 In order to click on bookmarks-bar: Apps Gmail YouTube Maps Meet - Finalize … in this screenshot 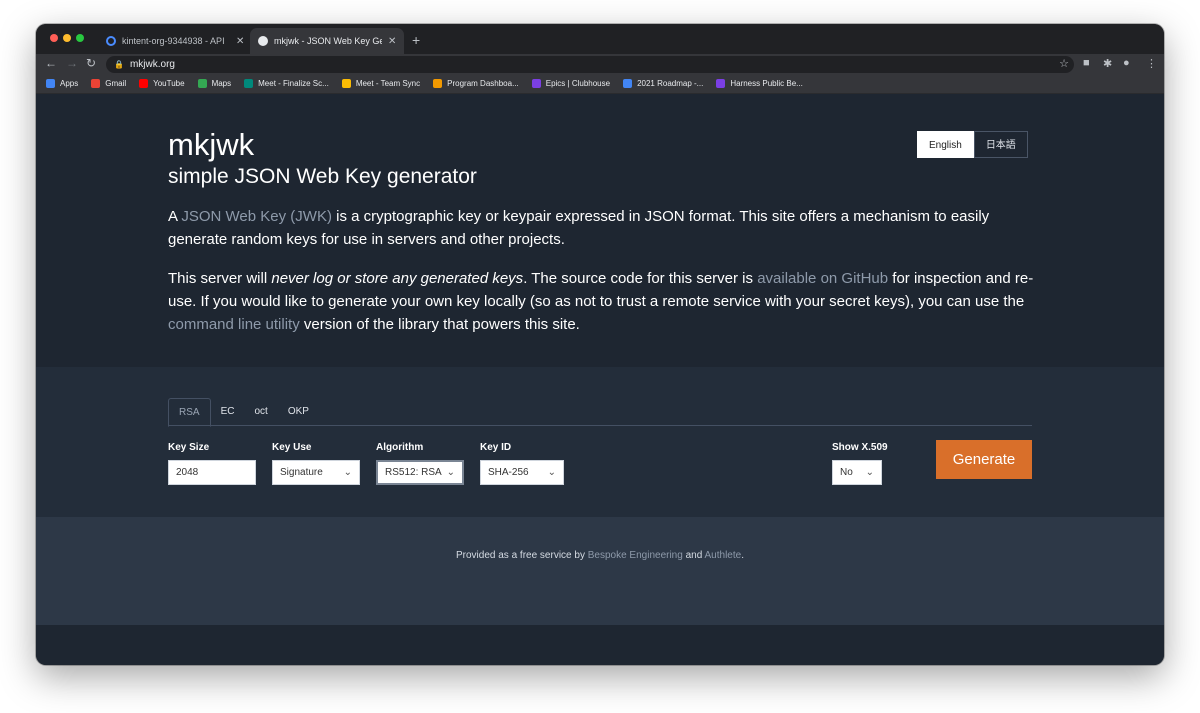, I will do `click(600, 84)`.